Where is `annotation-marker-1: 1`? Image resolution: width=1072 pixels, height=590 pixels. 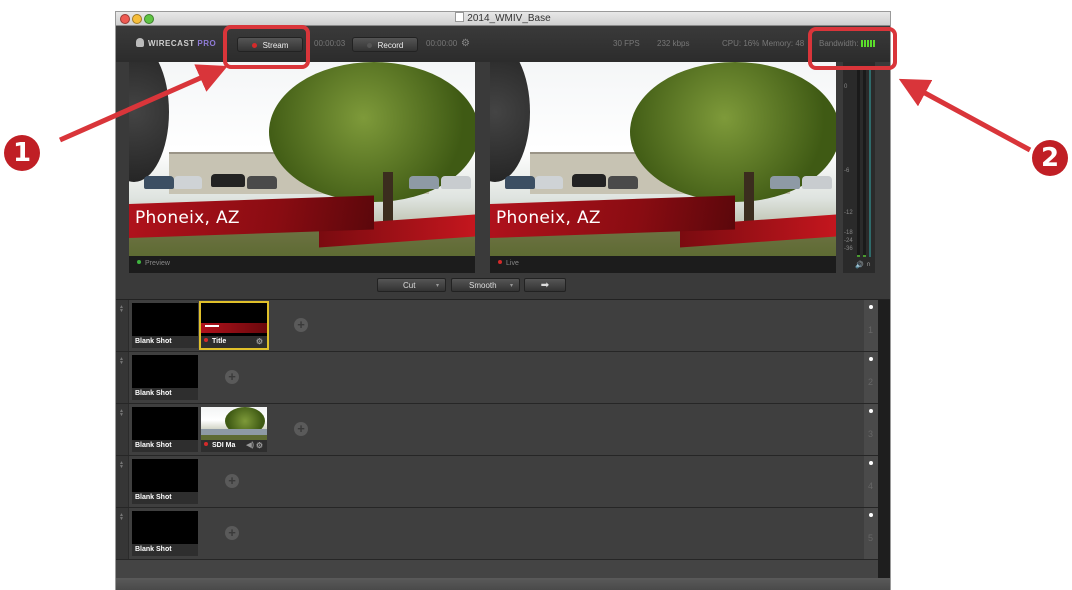 annotation-marker-1: 1 is located at coordinates (22, 153).